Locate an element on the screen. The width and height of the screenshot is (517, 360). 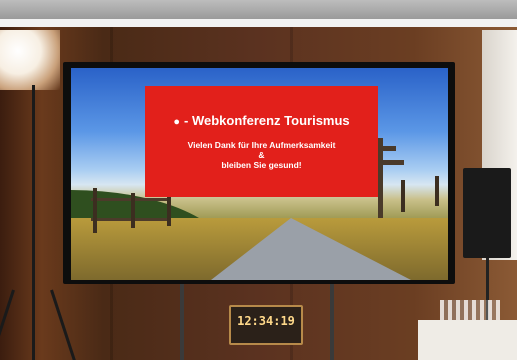
table is located at coordinates (467, 340).